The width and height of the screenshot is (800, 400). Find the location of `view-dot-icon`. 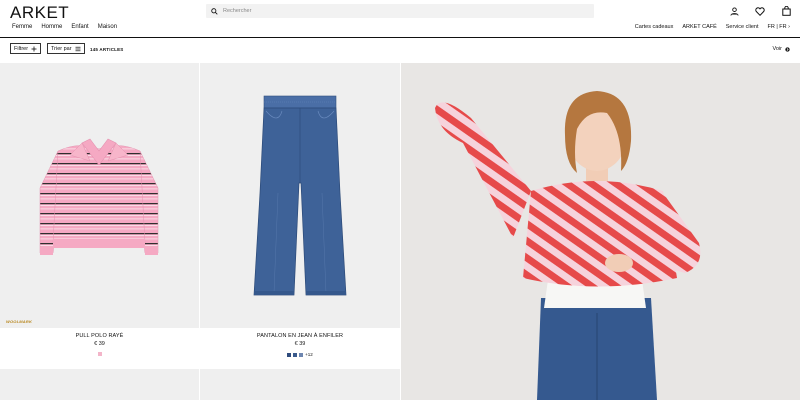

view-dot-icon is located at coordinates (787, 49).